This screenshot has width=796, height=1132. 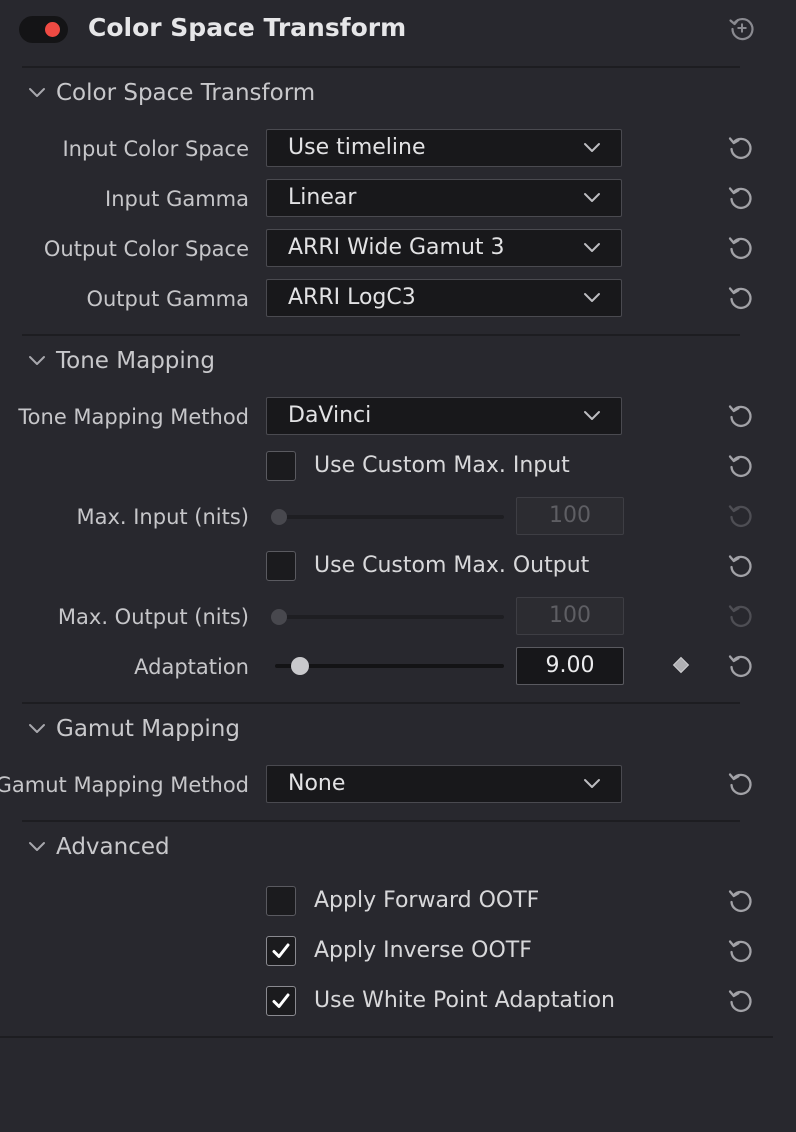 What do you see at coordinates (133, 417) in the screenshot?
I see `tone-mapping-method-label: Tone Mapping Method` at bounding box center [133, 417].